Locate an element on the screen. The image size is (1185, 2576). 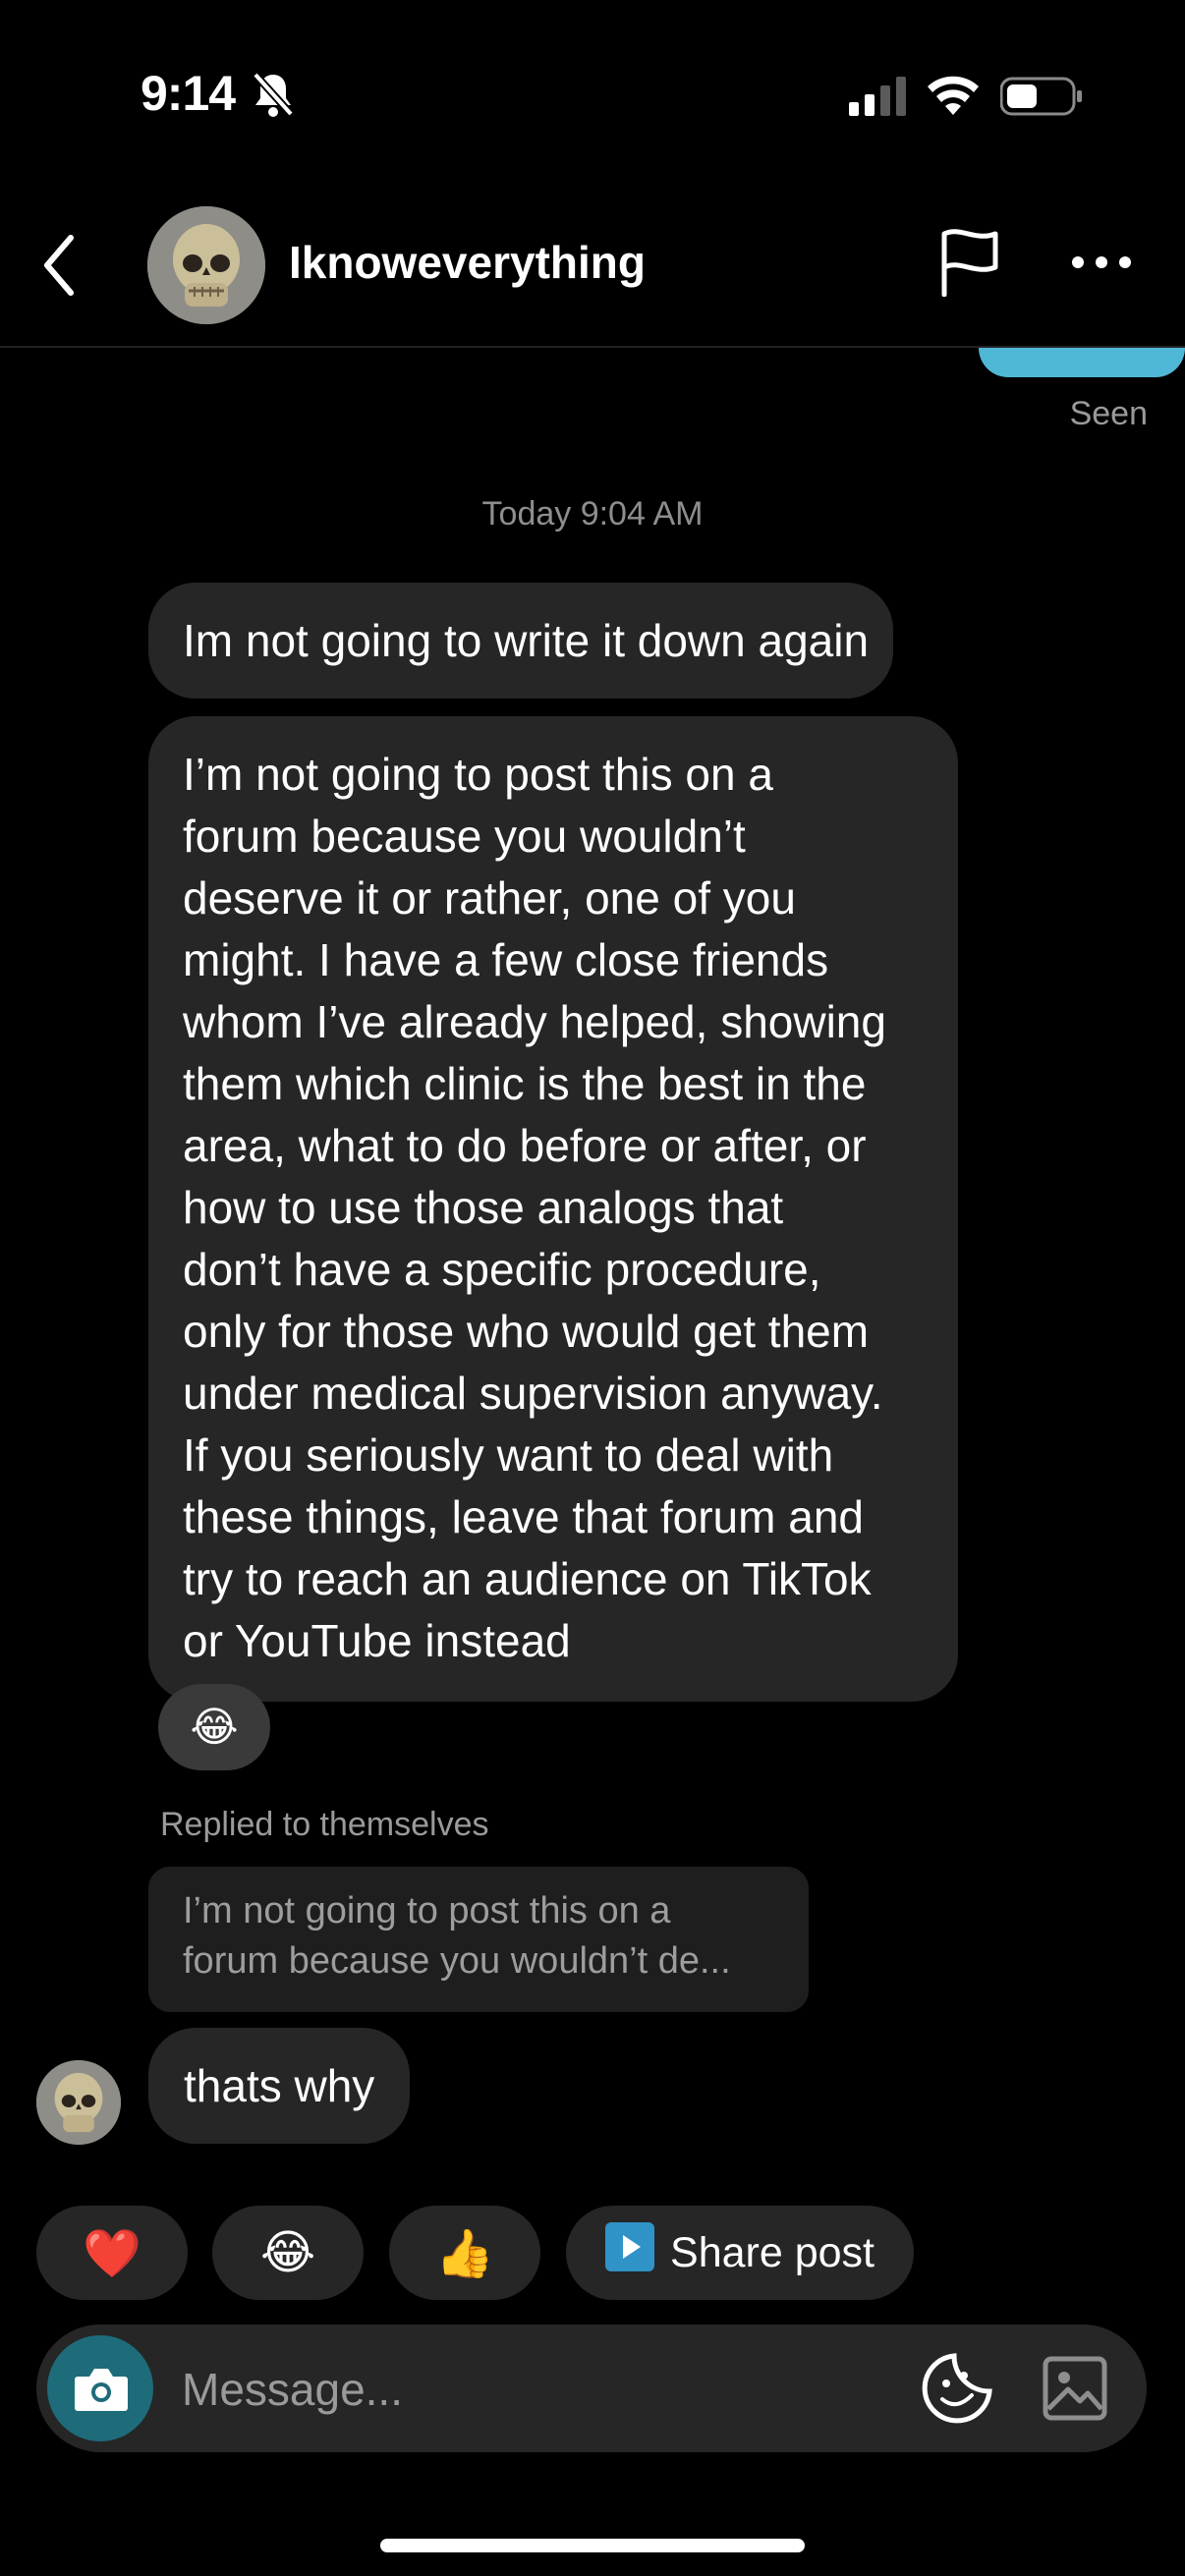
quick-reaction-thumbs-up: 👍 is located at coordinates (465, 2253).